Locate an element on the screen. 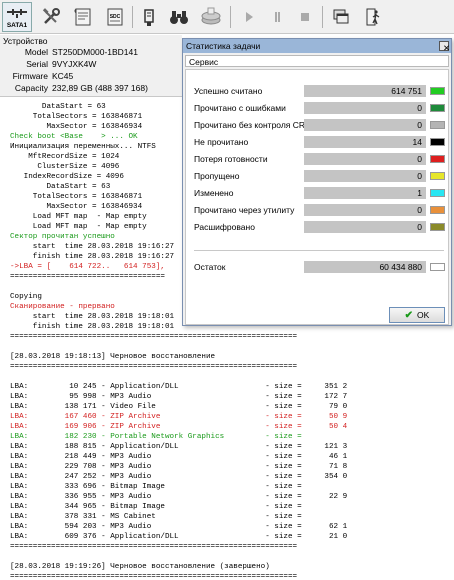 The height and width of the screenshot is (580, 454). menu-item-service: Сервис is located at coordinates (203, 62).